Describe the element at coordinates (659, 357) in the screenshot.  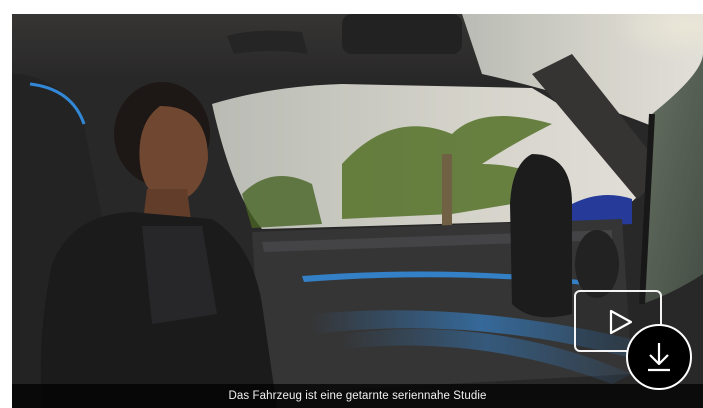
I see `download-button` at that location.